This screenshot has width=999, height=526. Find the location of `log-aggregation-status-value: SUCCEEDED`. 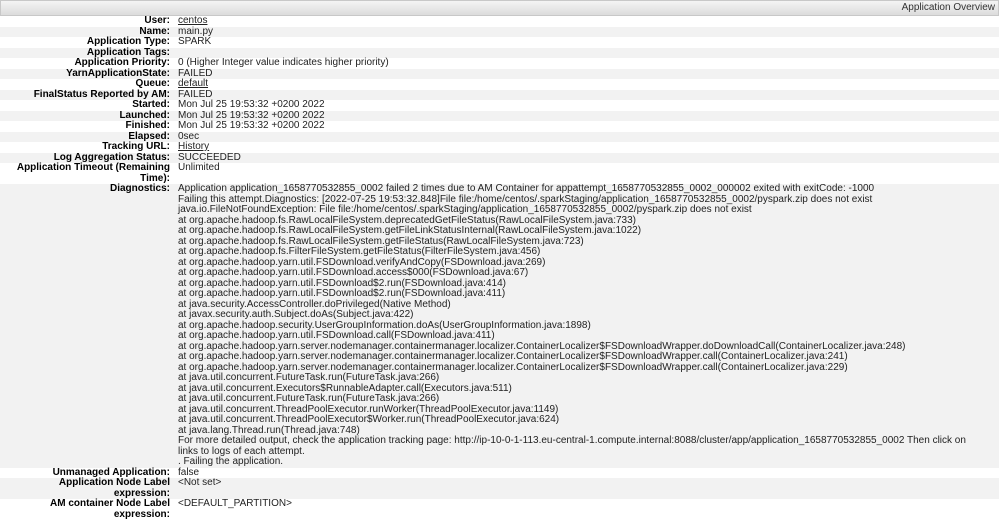

log-aggregation-status-value: SUCCEEDED is located at coordinates (209, 157).